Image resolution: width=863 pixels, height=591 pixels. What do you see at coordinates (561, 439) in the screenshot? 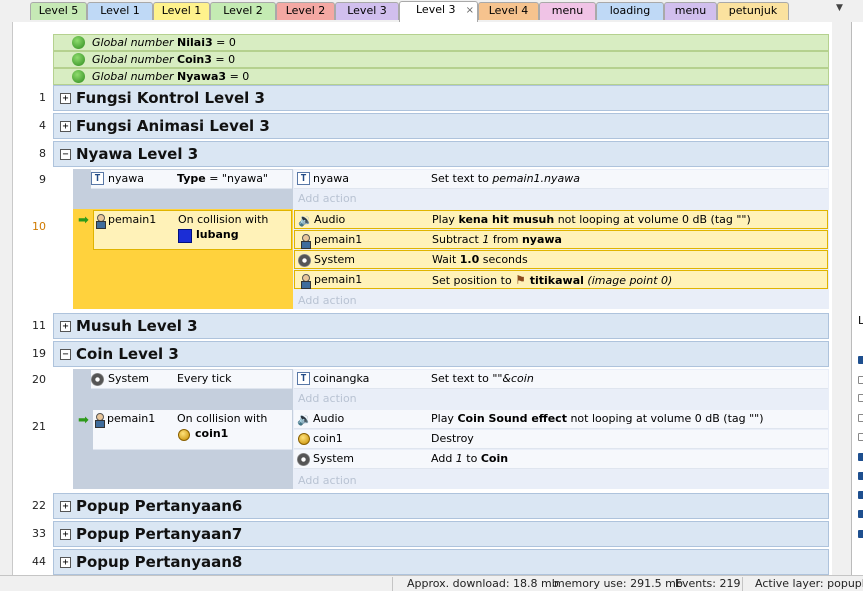
I see `action-row: coin1 Destroy` at bounding box center [561, 439].